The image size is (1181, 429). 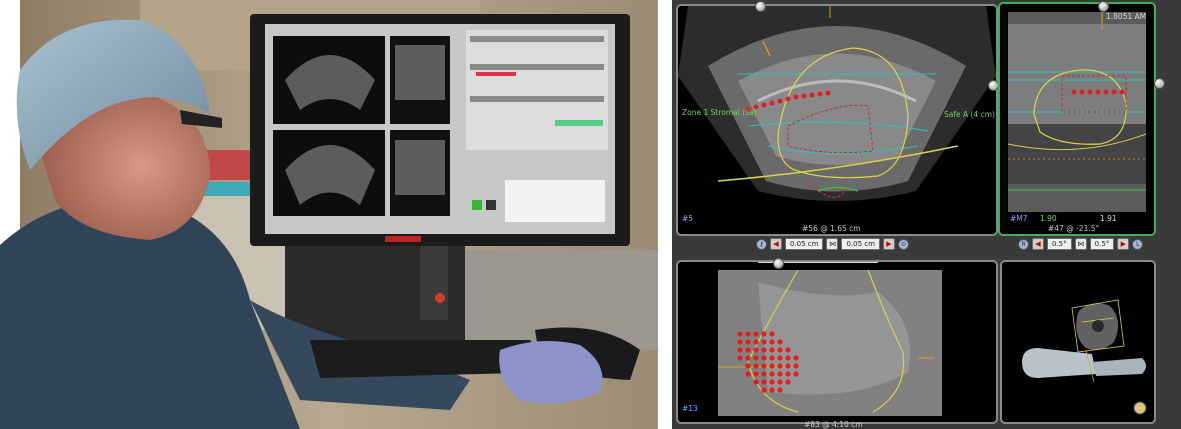 I want to click on axial-step-right-field: 0.05 cm, so click(x=860, y=244).